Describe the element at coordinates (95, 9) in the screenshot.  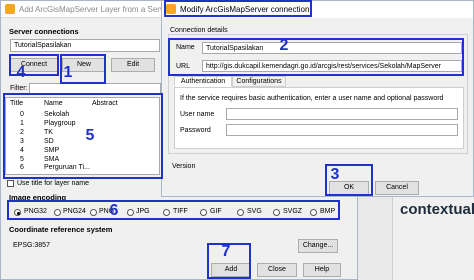
I see `window-title: Add ArcGisMapServer Layer from a Server` at that location.